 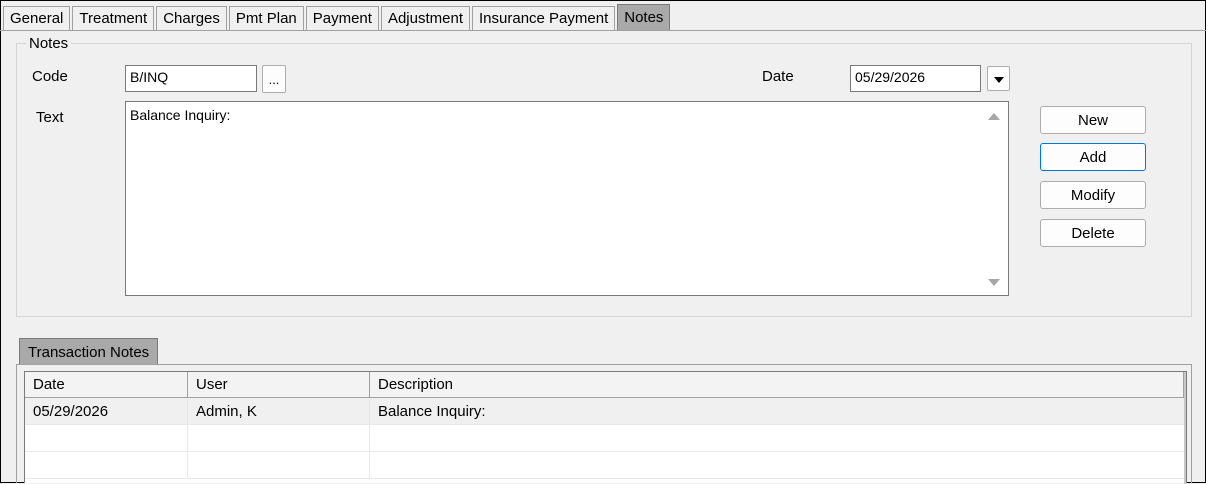 I want to click on table-row: 05/29/2026 Admin, K Balance Inquiry:, so click(x=605, y=411).